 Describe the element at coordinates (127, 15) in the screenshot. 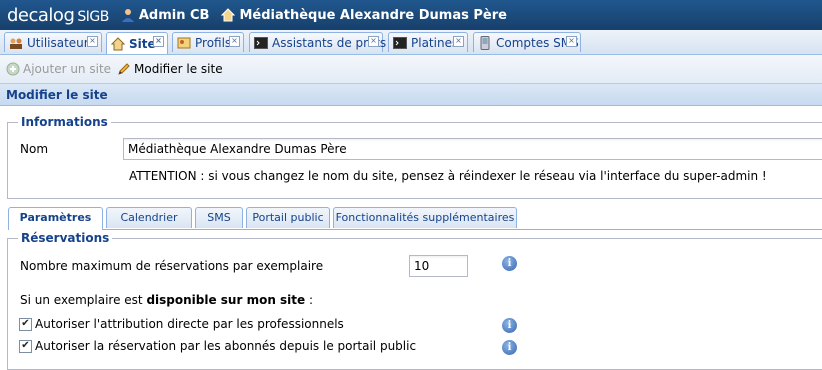

I see `user-icon` at that location.